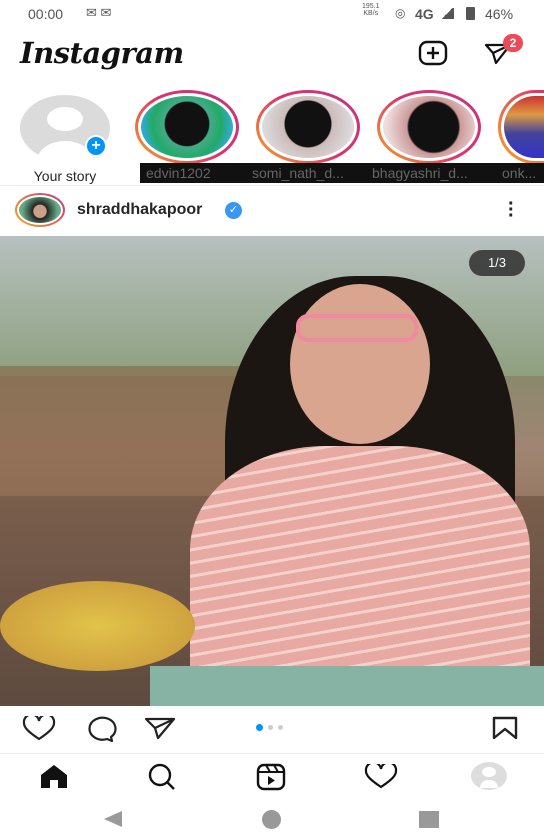 This screenshot has width=544, height=840. I want to click on signal-icon, so click(447, 13).